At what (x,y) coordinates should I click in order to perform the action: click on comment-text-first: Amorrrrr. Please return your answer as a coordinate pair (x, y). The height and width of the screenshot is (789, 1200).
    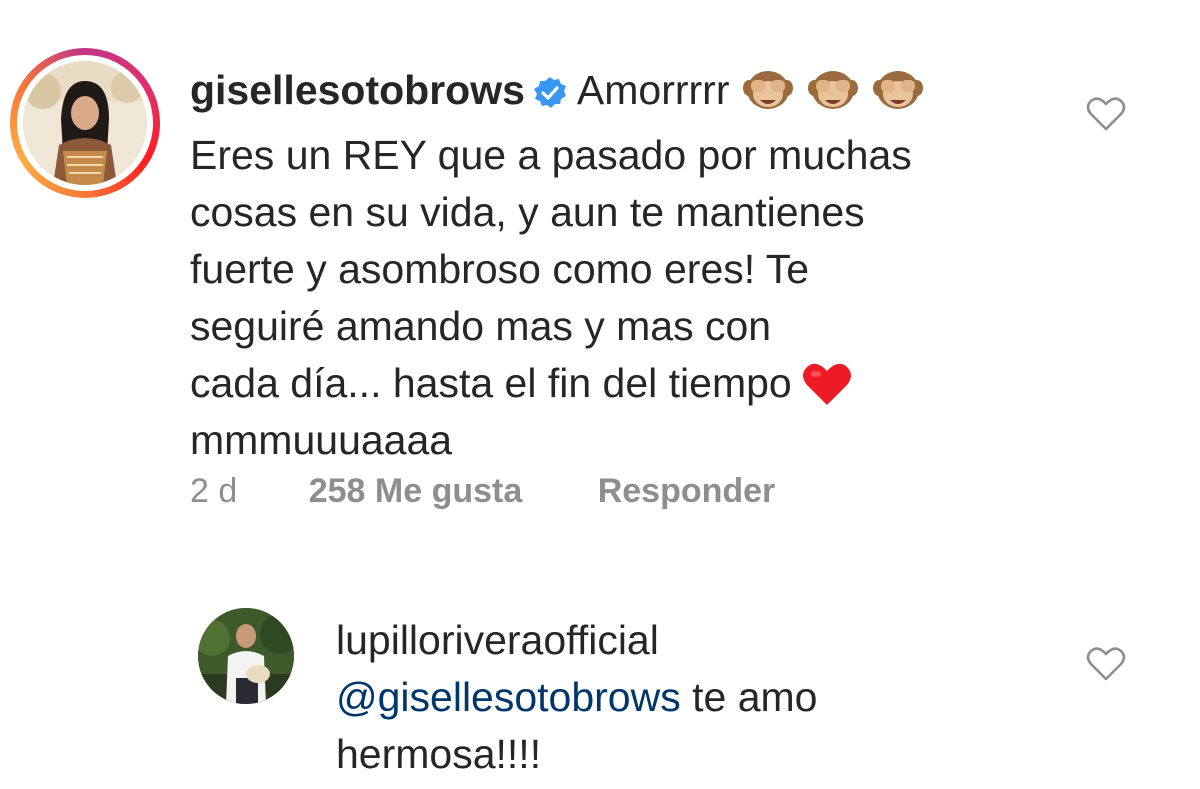
    Looking at the image, I should click on (653, 90).